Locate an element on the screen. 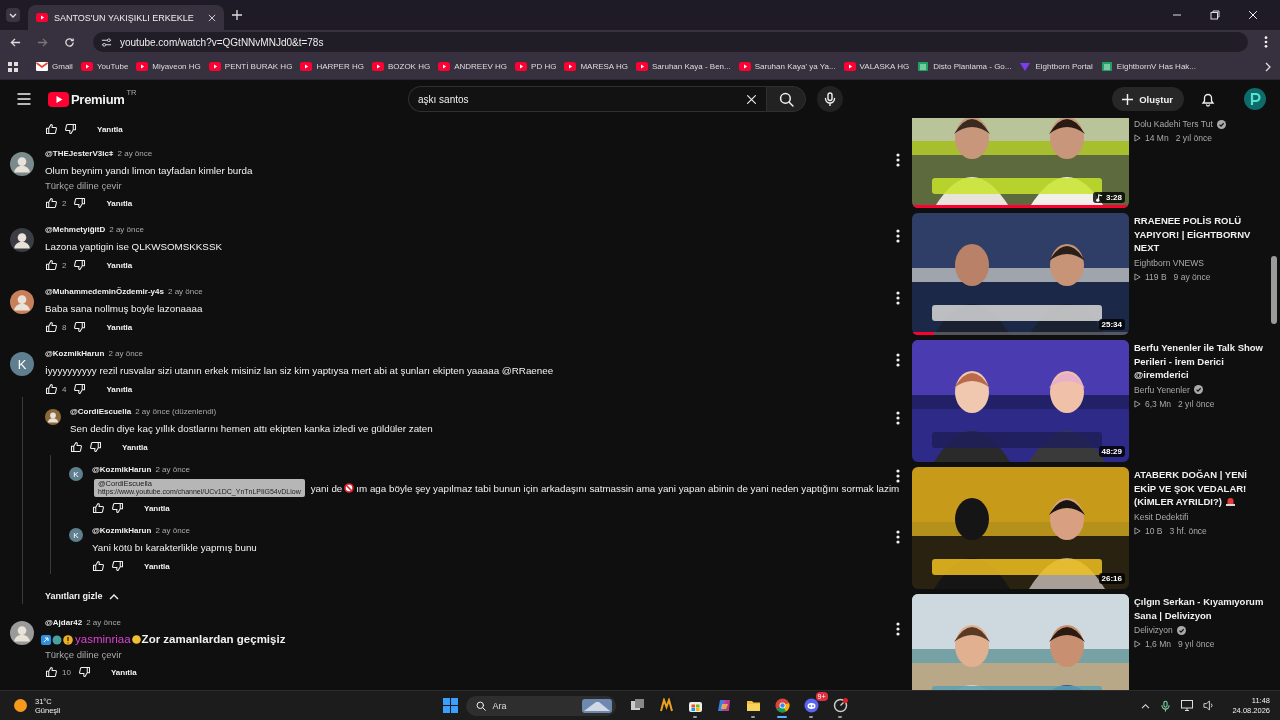 Image resolution: width=1280 pixels, height=720 pixels. display-icon is located at coordinates (1187, 705).